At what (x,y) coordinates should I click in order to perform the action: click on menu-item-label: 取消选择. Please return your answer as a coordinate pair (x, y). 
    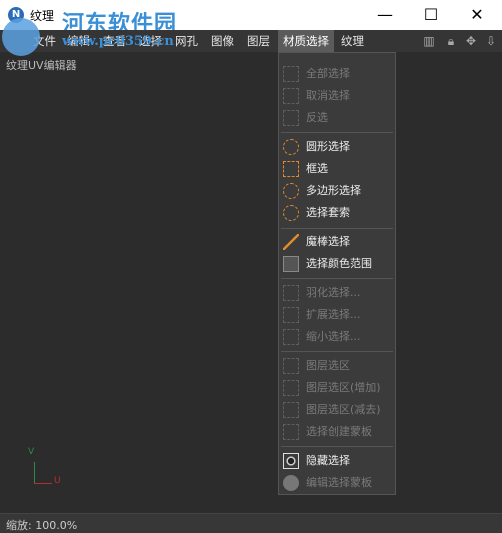
    Looking at the image, I should click on (328, 95).